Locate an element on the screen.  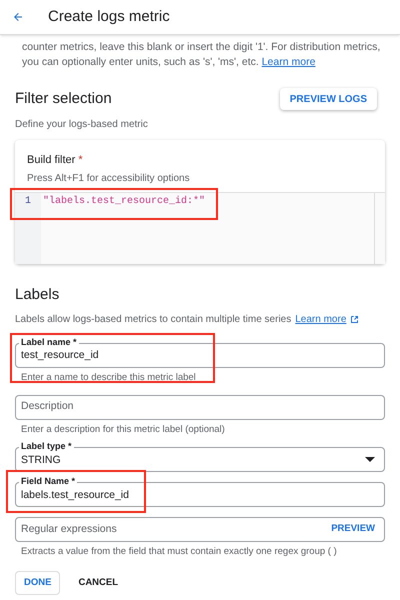
field-value: test_resource_id is located at coordinates (60, 356).